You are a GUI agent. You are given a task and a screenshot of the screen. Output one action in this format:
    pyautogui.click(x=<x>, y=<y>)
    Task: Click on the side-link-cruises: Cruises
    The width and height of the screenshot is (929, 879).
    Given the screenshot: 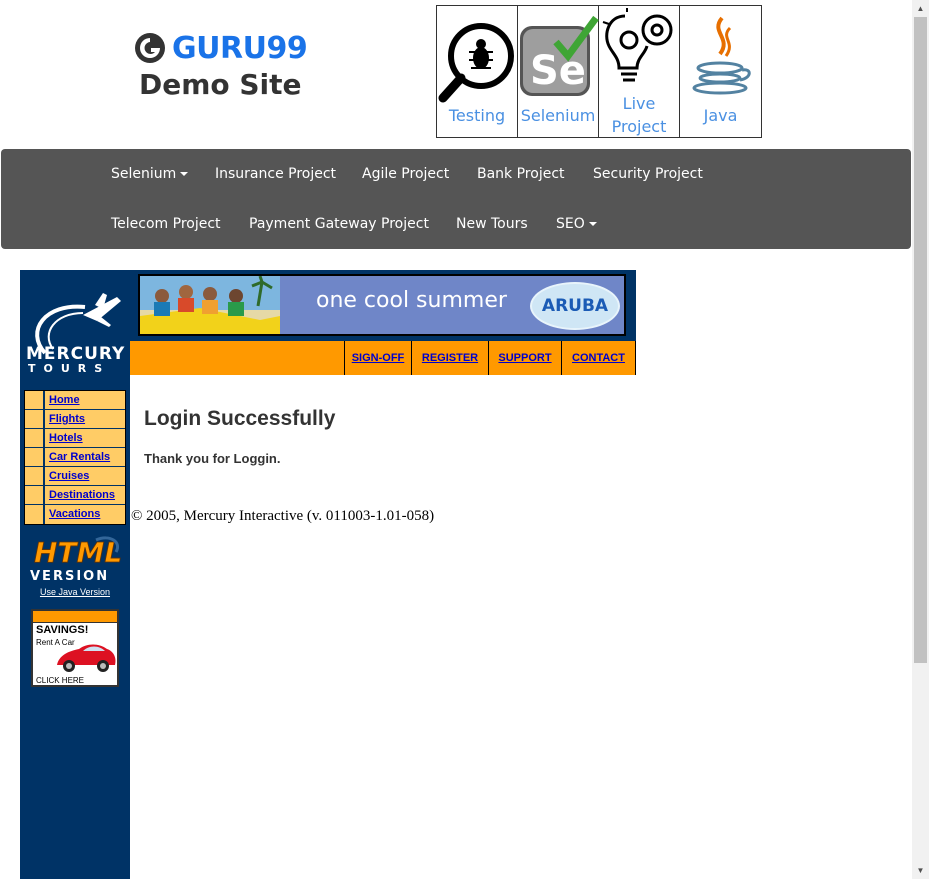 What is the action you would take?
    pyautogui.click(x=85, y=476)
    